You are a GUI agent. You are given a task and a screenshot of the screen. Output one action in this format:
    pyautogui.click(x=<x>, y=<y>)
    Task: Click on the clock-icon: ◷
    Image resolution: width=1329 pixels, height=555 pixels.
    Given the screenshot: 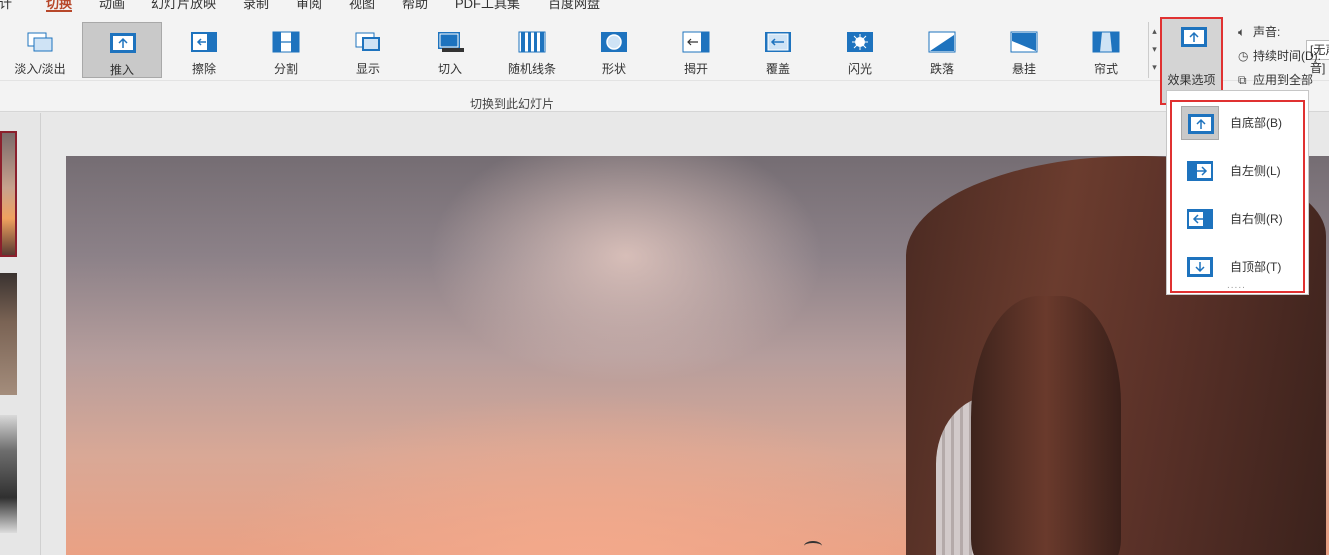 What is the action you would take?
    pyautogui.click(x=1243, y=56)
    